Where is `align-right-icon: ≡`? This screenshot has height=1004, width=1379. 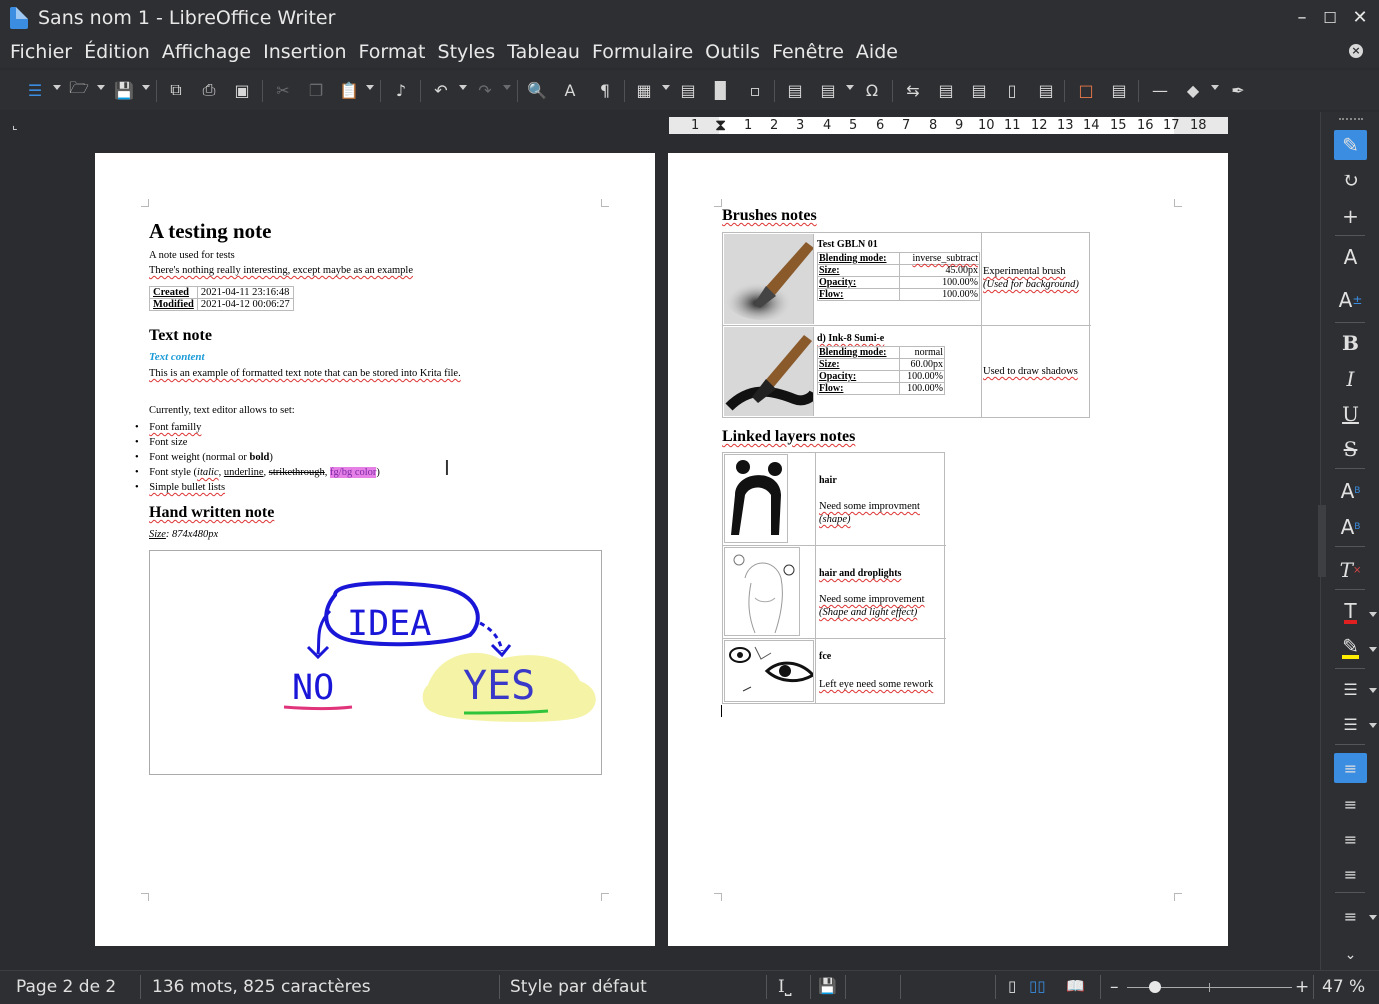
align-right-icon: ≡ is located at coordinates (1350, 839).